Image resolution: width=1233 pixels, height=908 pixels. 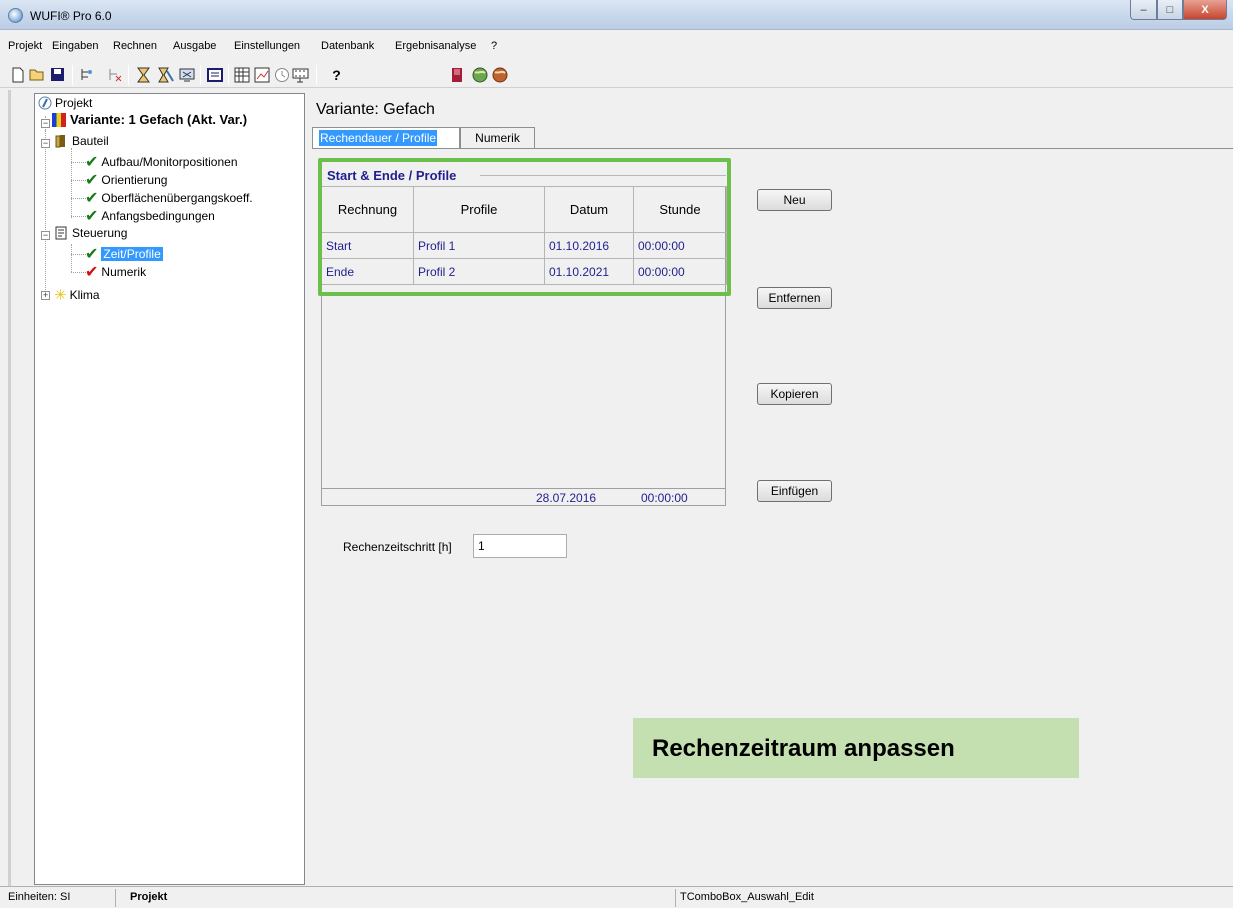 What do you see at coordinates (143, 74) in the screenshot?
I see `hourglass-icon` at bounding box center [143, 74].